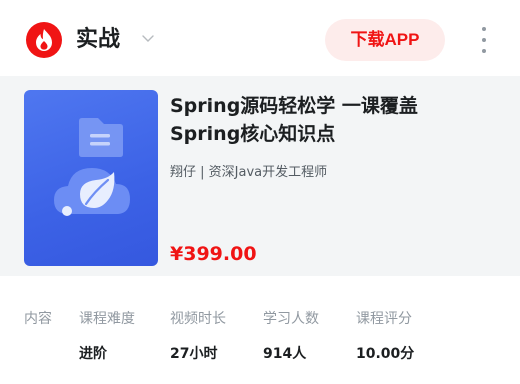 This screenshot has width=520, height=384. What do you see at coordinates (385, 40) in the screenshot?
I see `download-app-button: 下载APP` at bounding box center [385, 40].